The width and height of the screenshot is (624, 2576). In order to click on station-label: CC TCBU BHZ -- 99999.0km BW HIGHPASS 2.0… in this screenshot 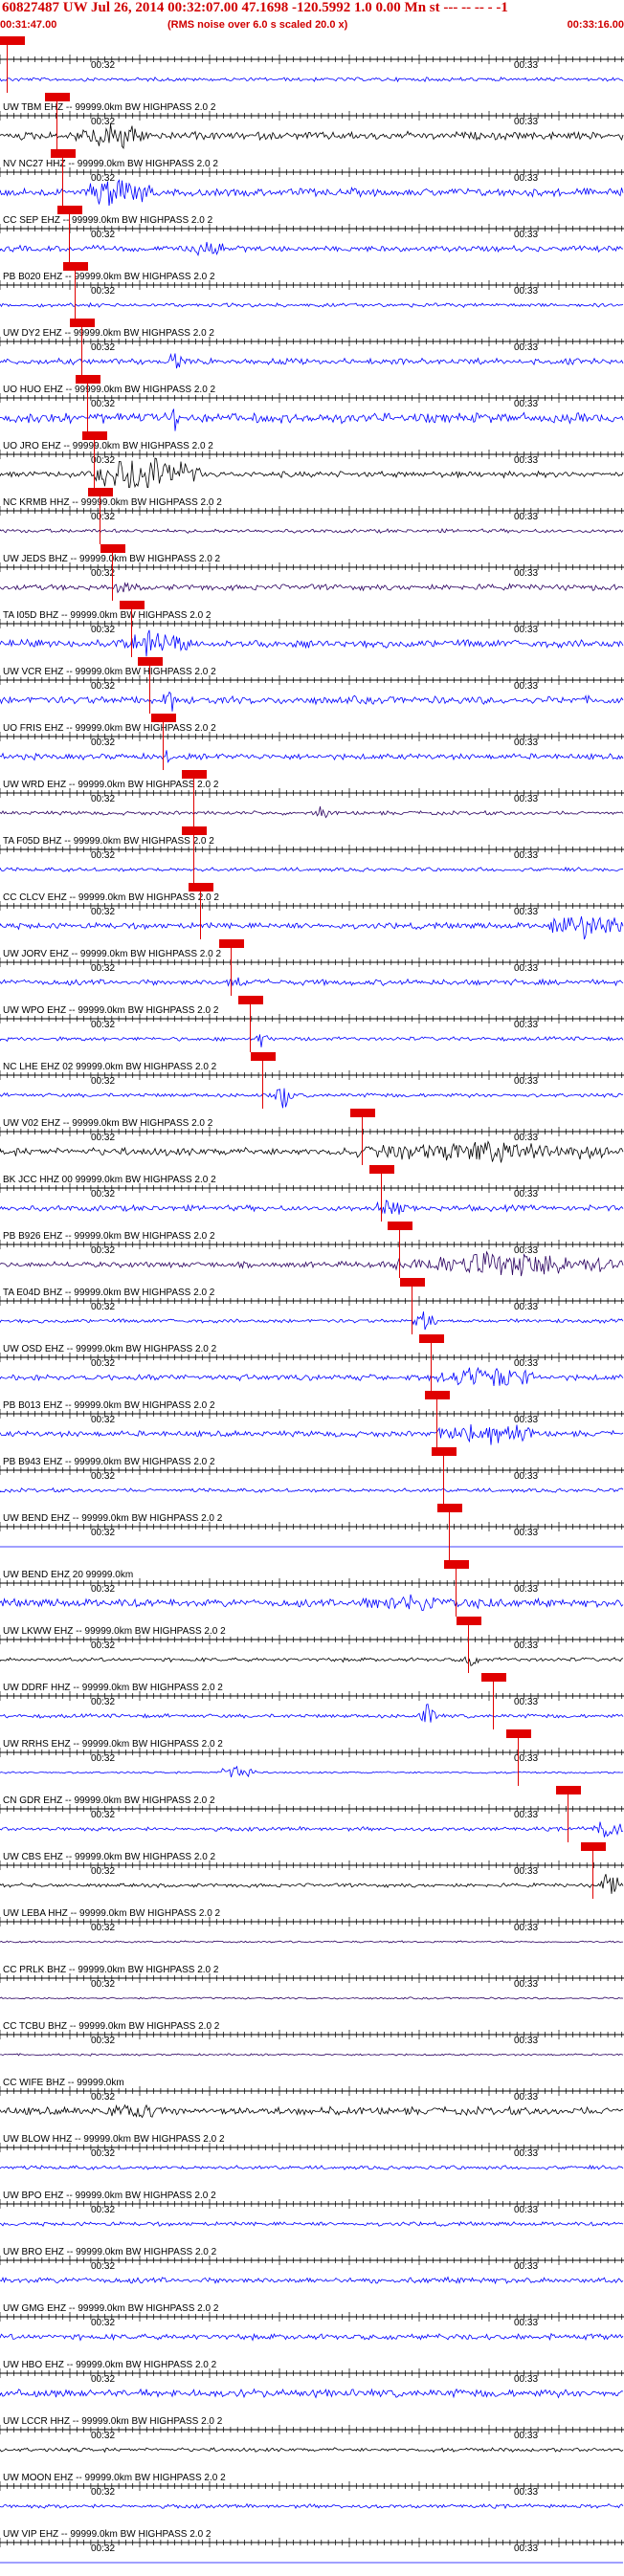, I will do `click(112, 2026)`.